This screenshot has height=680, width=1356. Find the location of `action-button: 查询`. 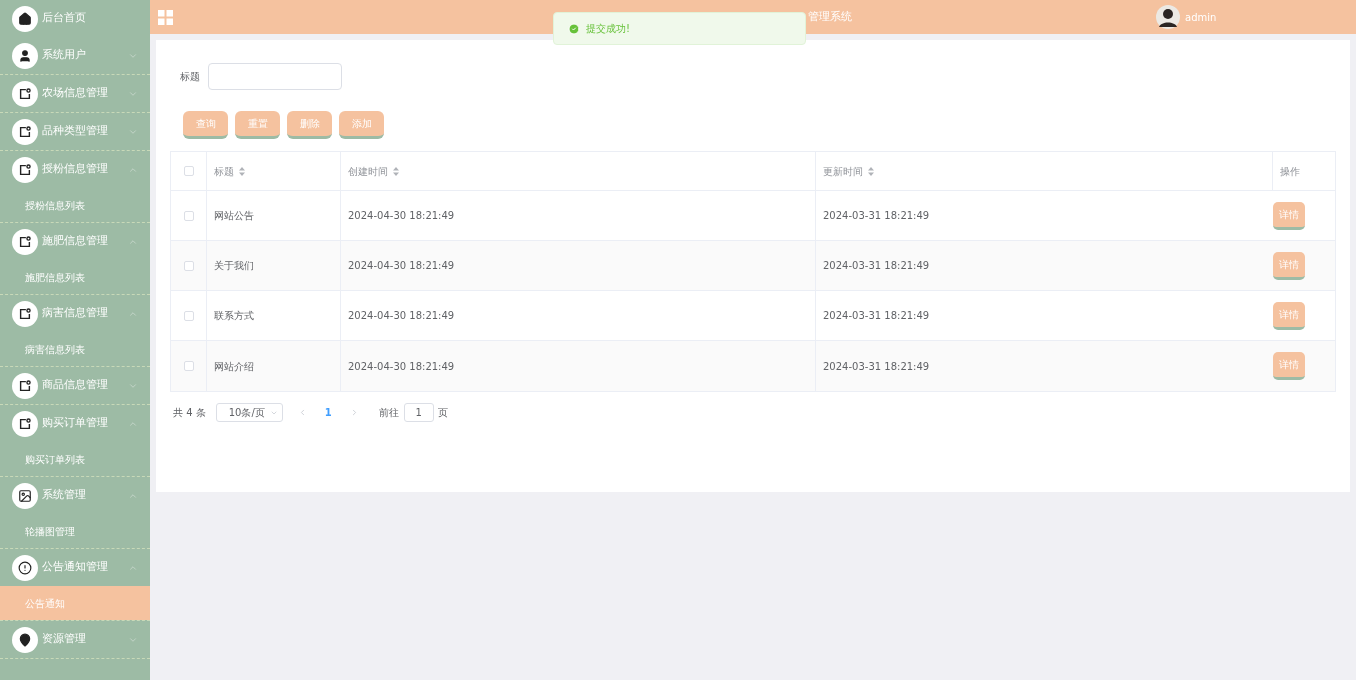

action-button: 查询 is located at coordinates (205, 125).